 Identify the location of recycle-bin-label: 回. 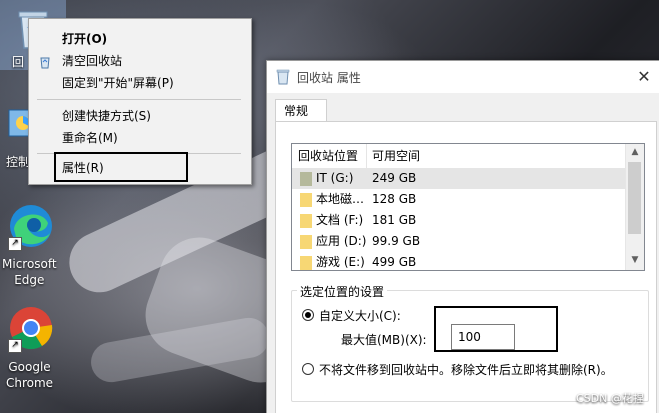
(18, 62).